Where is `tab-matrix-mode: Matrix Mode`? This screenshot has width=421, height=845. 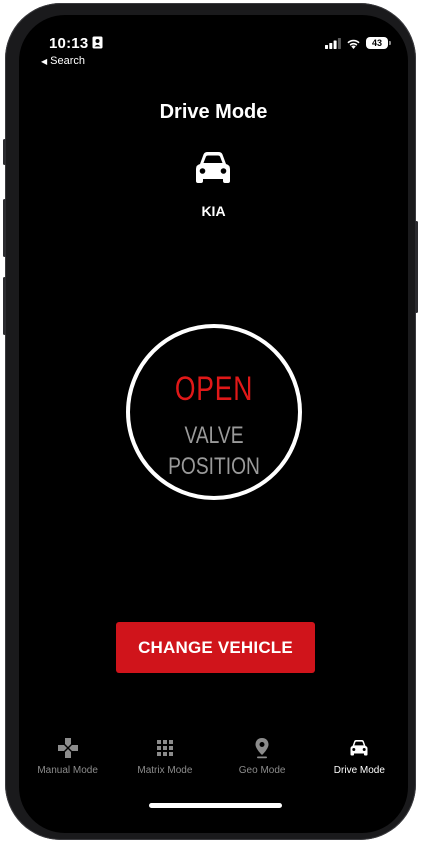
tab-matrix-mode: Matrix Mode is located at coordinates (164, 762).